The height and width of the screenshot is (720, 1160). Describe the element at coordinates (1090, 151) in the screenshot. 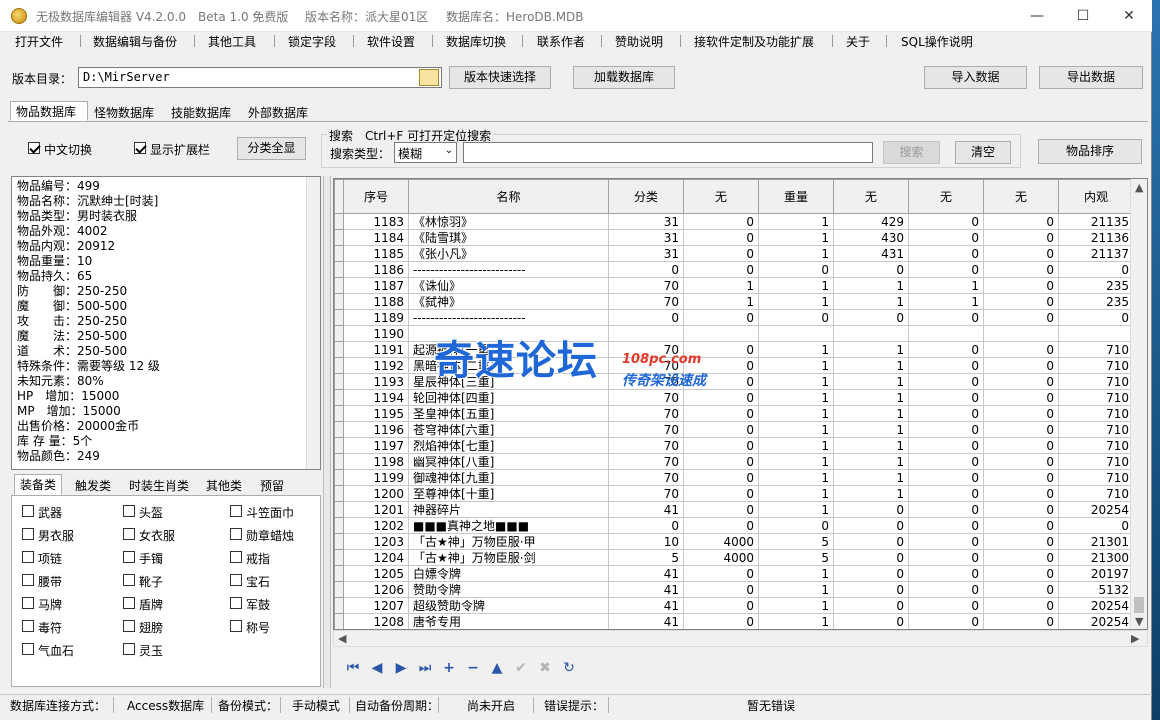

I see `sort-items-button: 物品排序` at that location.